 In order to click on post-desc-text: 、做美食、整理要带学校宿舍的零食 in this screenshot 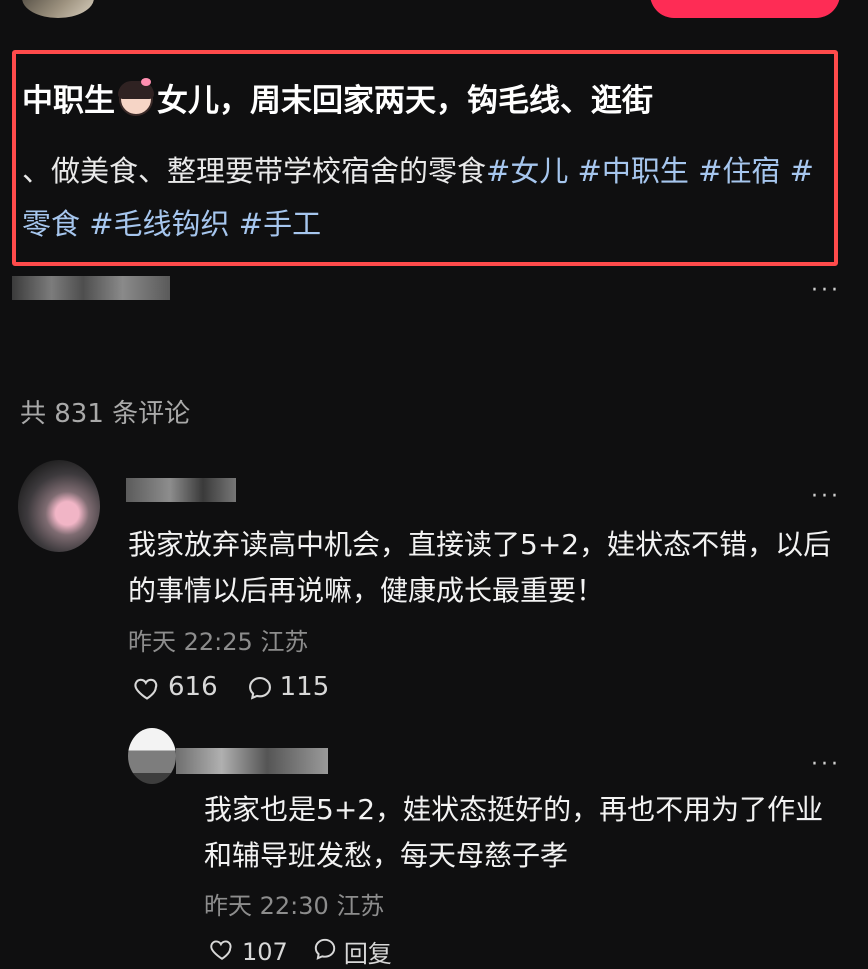, I will do `click(254, 171)`.